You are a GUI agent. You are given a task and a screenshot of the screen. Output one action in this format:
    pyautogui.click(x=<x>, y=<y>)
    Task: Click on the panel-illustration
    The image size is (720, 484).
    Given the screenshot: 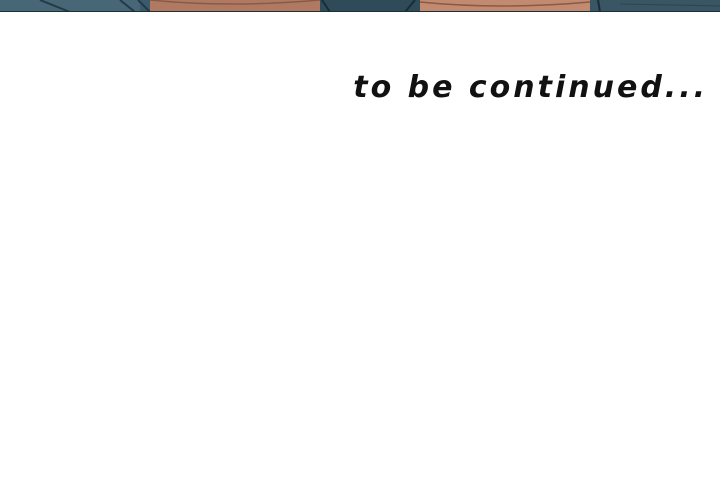 What is the action you would take?
    pyautogui.click(x=360, y=6)
    